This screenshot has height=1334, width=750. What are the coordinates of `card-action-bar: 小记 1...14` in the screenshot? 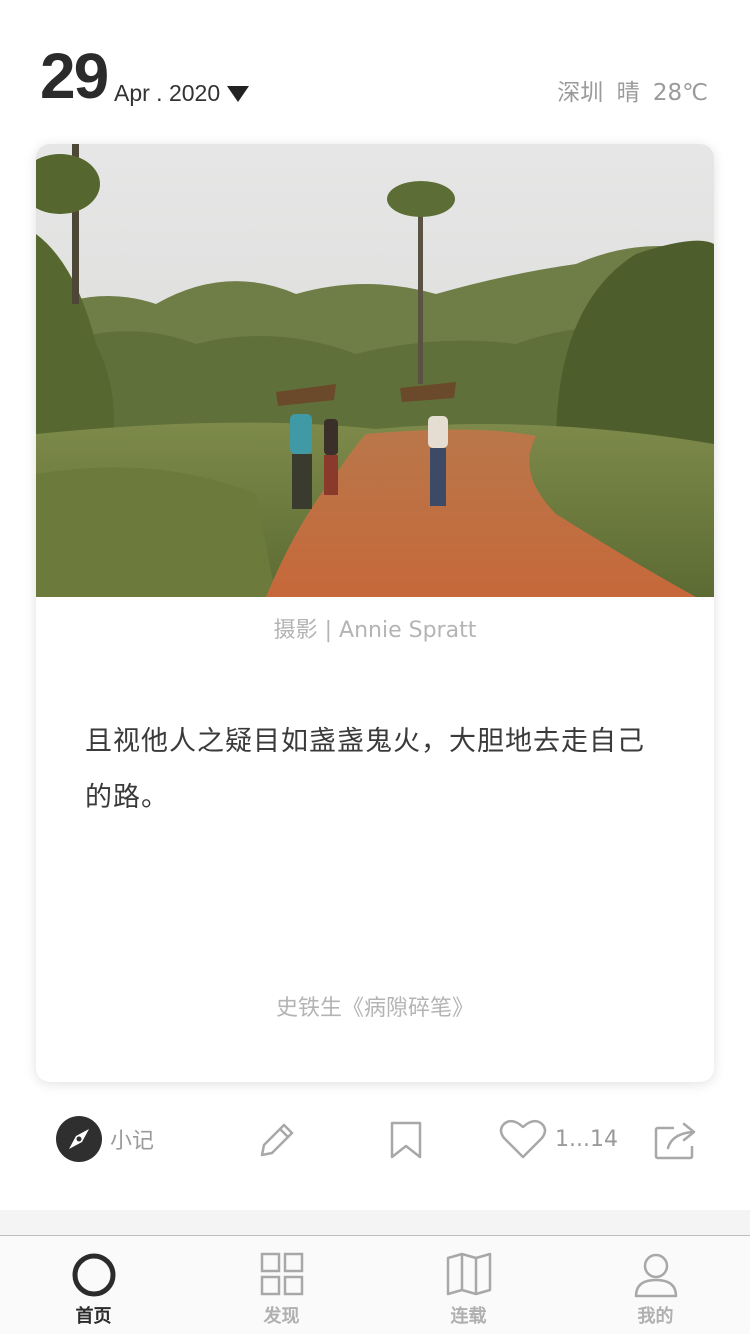 It's located at (375, 1140).